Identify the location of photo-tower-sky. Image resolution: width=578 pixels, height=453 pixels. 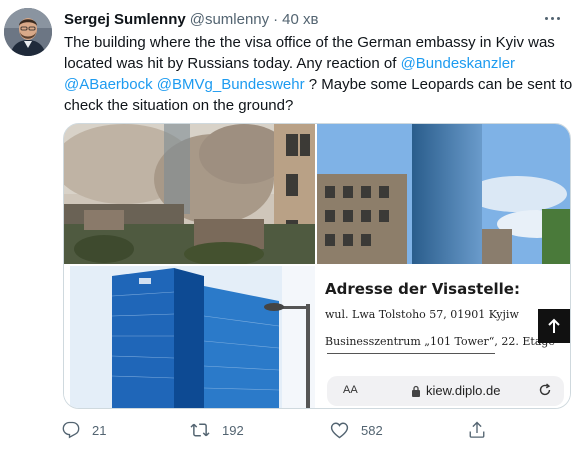
(443, 194).